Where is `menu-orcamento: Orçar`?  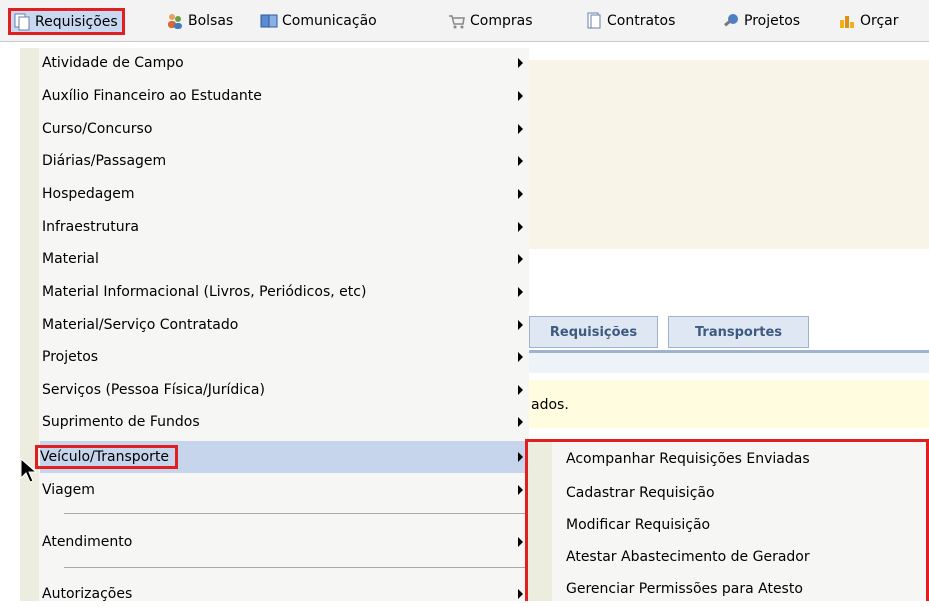 menu-orcamento: Orçar is located at coordinates (868, 21).